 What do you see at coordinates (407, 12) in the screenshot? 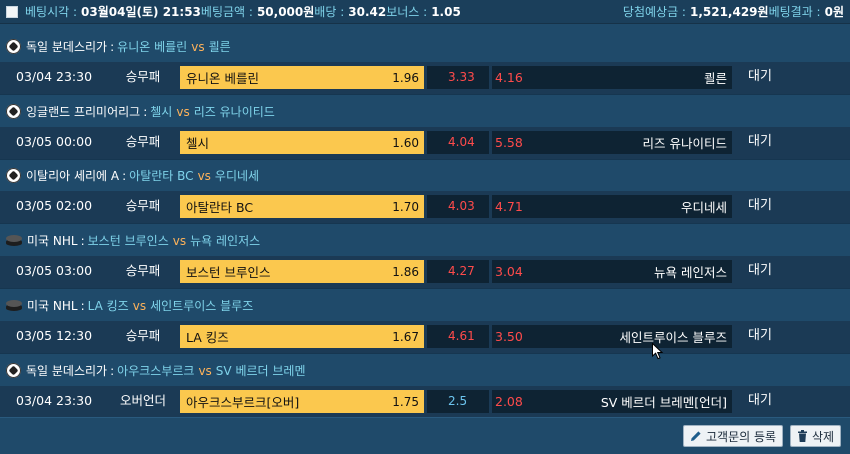
I see `bonus-label: 보너스 :` at bounding box center [407, 12].